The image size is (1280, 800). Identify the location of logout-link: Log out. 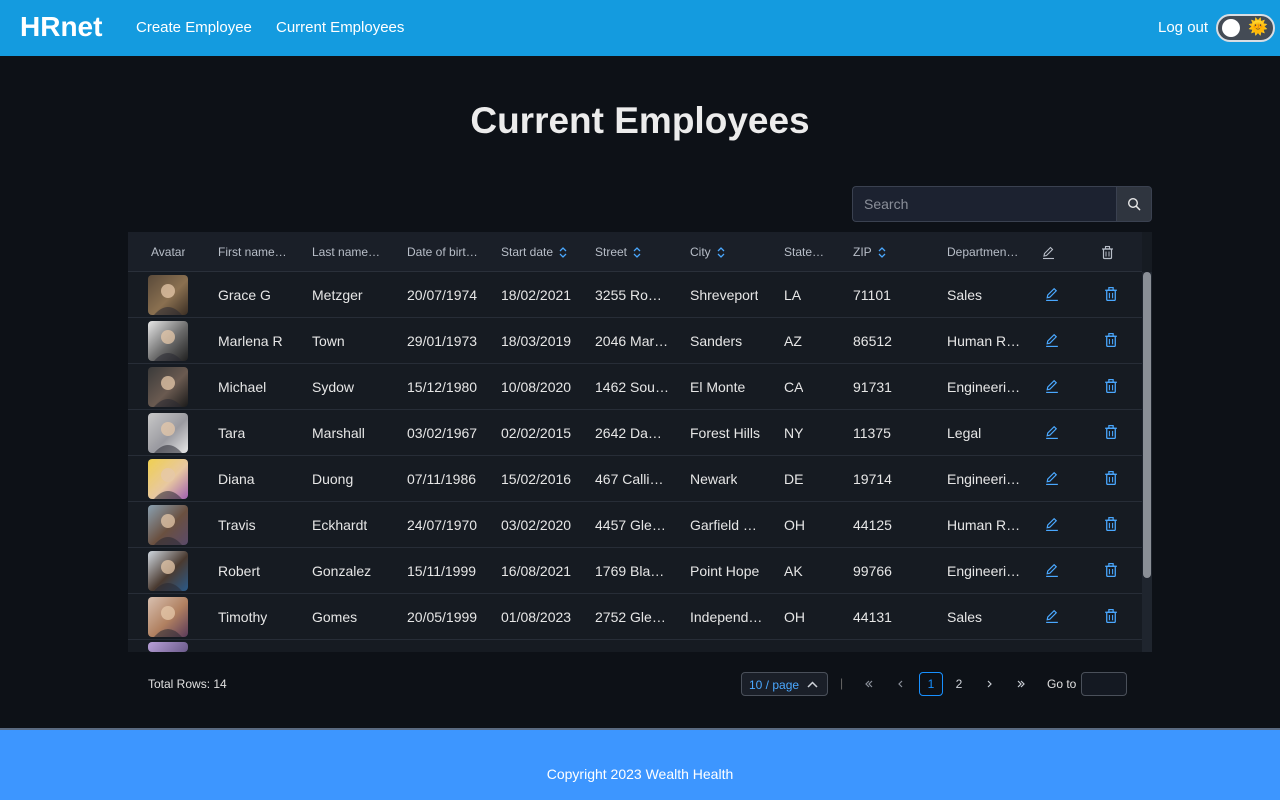
(1183, 27).